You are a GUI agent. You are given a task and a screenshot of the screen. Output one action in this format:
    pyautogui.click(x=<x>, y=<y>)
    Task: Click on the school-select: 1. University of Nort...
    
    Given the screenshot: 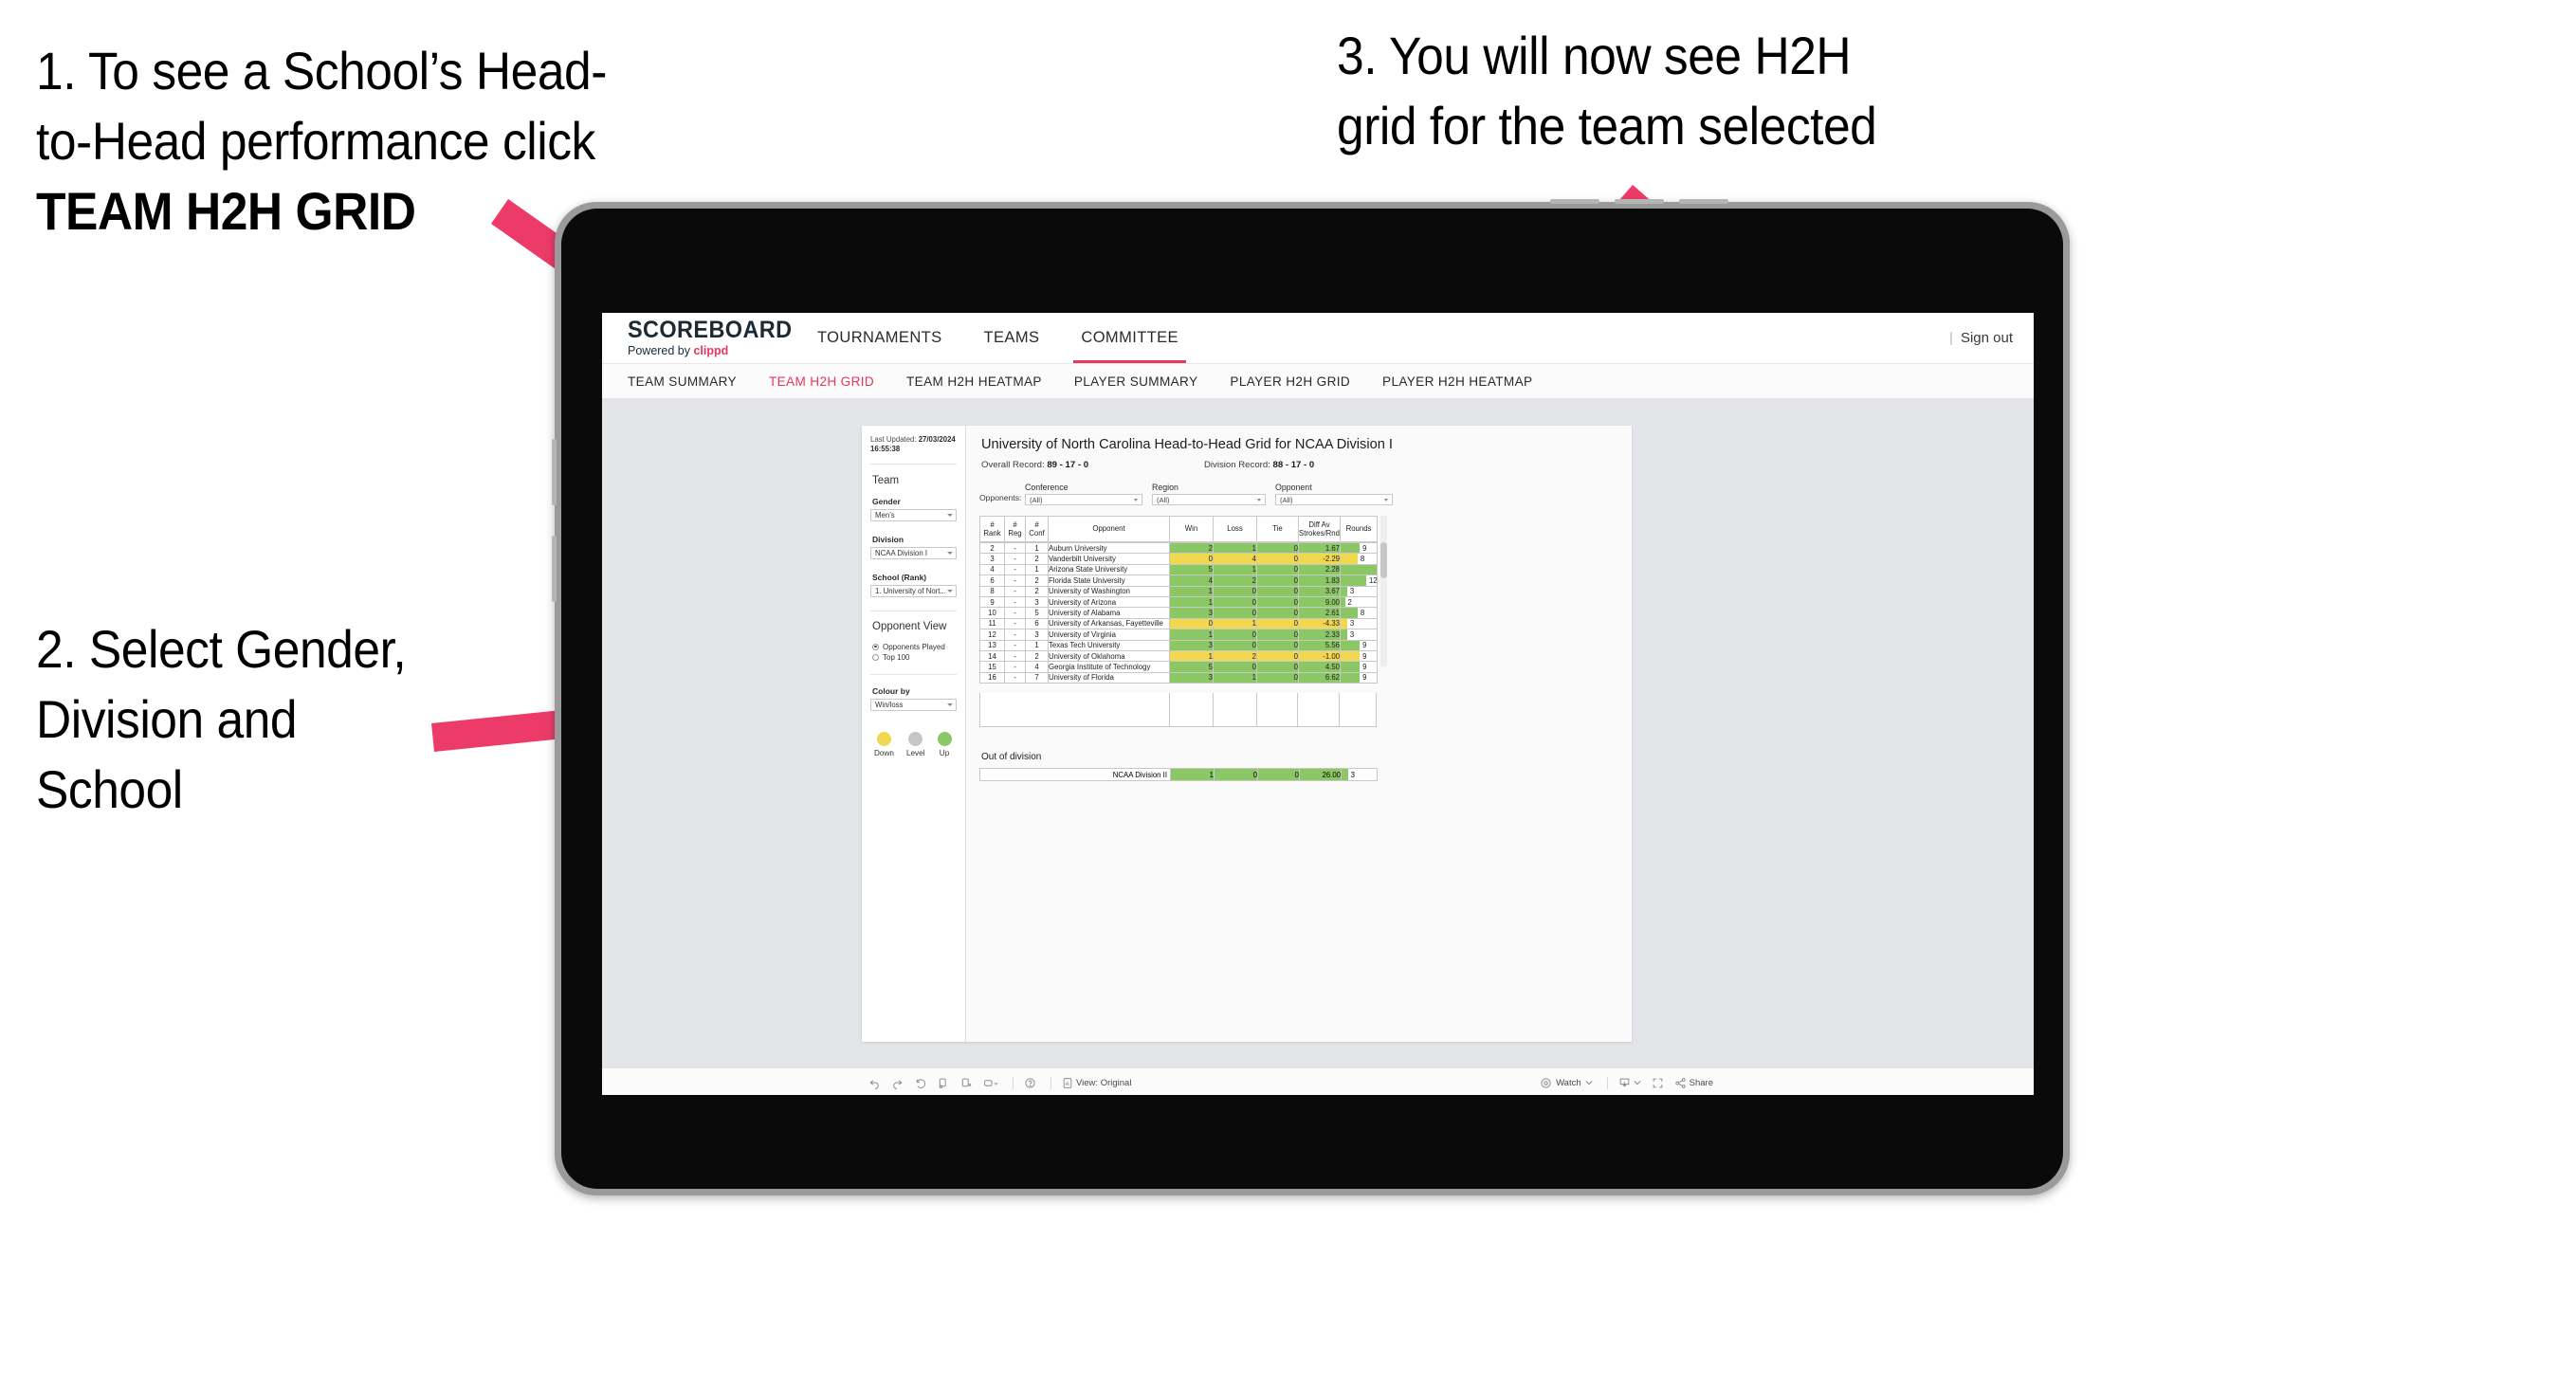 What is the action you would take?
    pyautogui.click(x=913, y=590)
    